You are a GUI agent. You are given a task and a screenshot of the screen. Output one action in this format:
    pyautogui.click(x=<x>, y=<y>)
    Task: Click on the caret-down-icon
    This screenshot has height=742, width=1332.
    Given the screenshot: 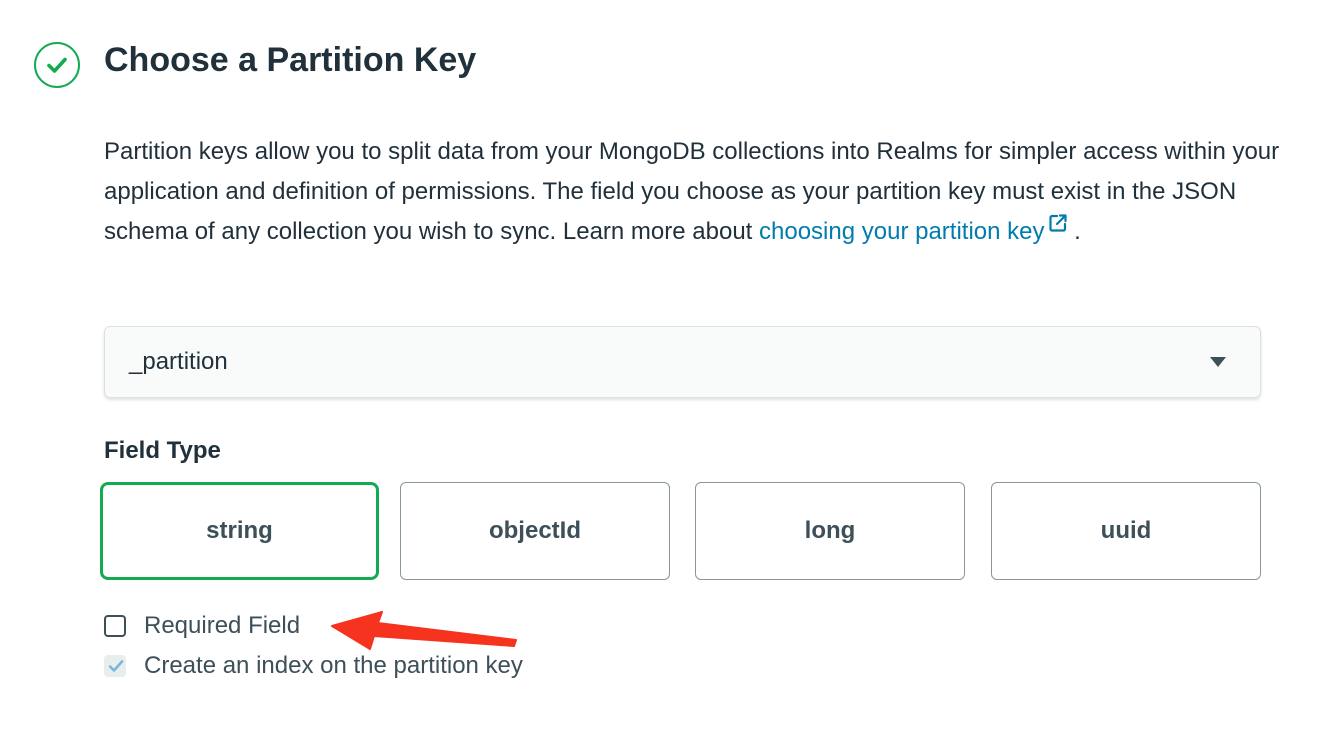 What is the action you would take?
    pyautogui.click(x=1218, y=362)
    